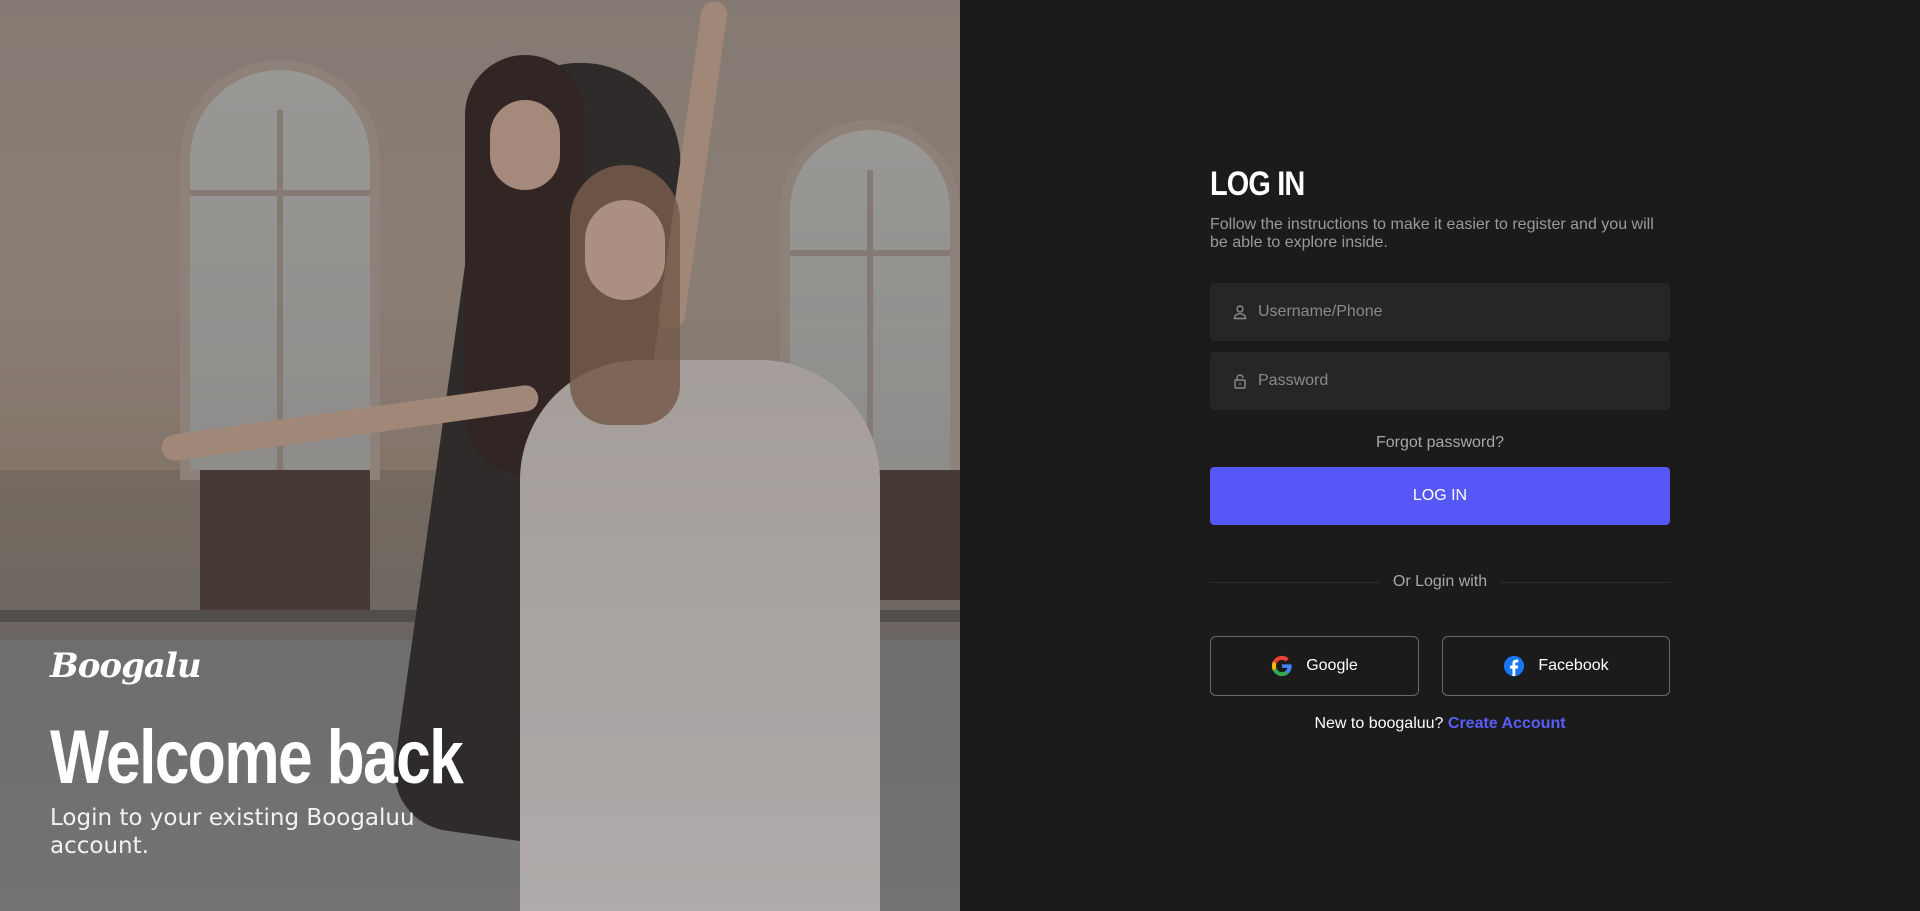 The height and width of the screenshot is (911, 1920). I want to click on divider-line-right, so click(1585, 582).